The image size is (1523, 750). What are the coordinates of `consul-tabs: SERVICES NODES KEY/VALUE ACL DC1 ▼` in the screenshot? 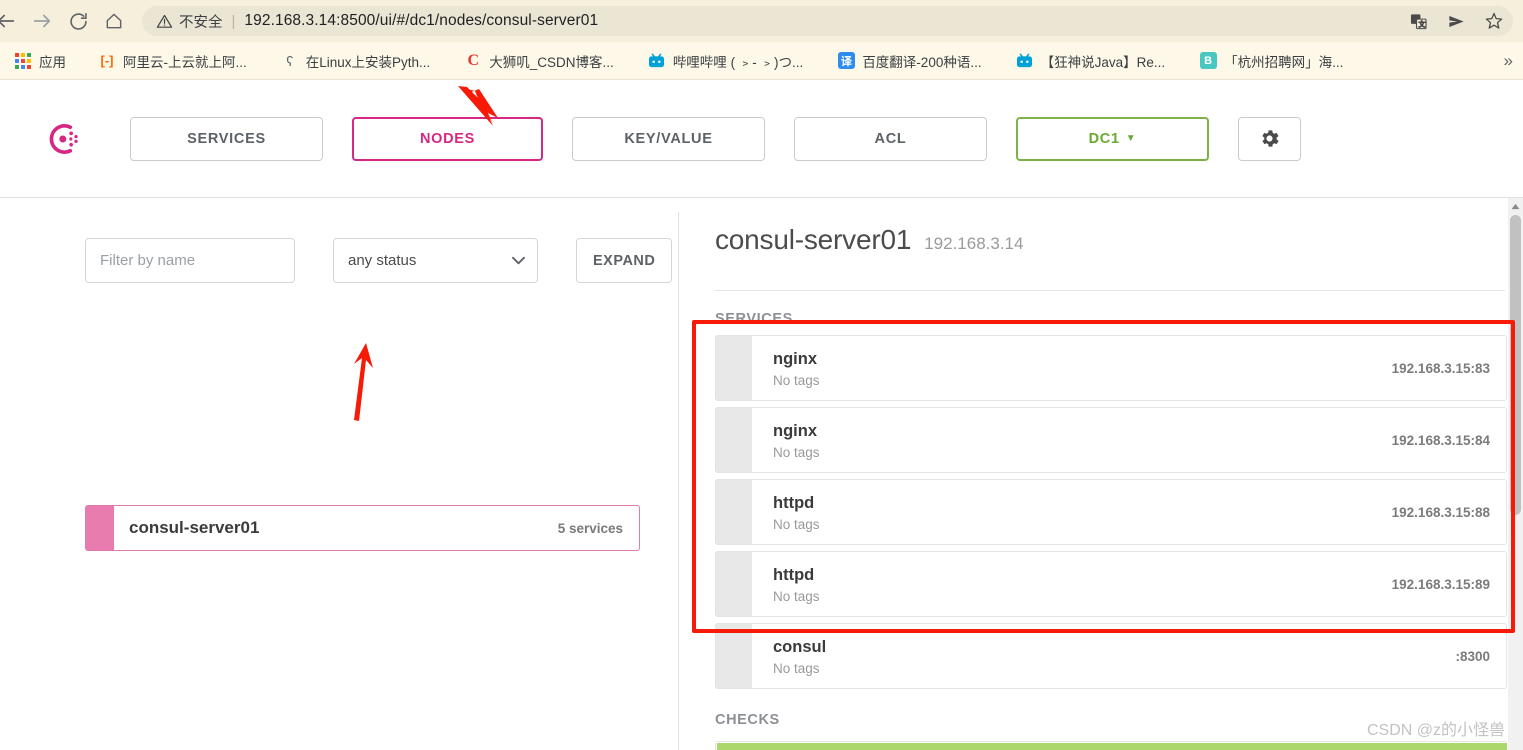 It's located at (669, 138).